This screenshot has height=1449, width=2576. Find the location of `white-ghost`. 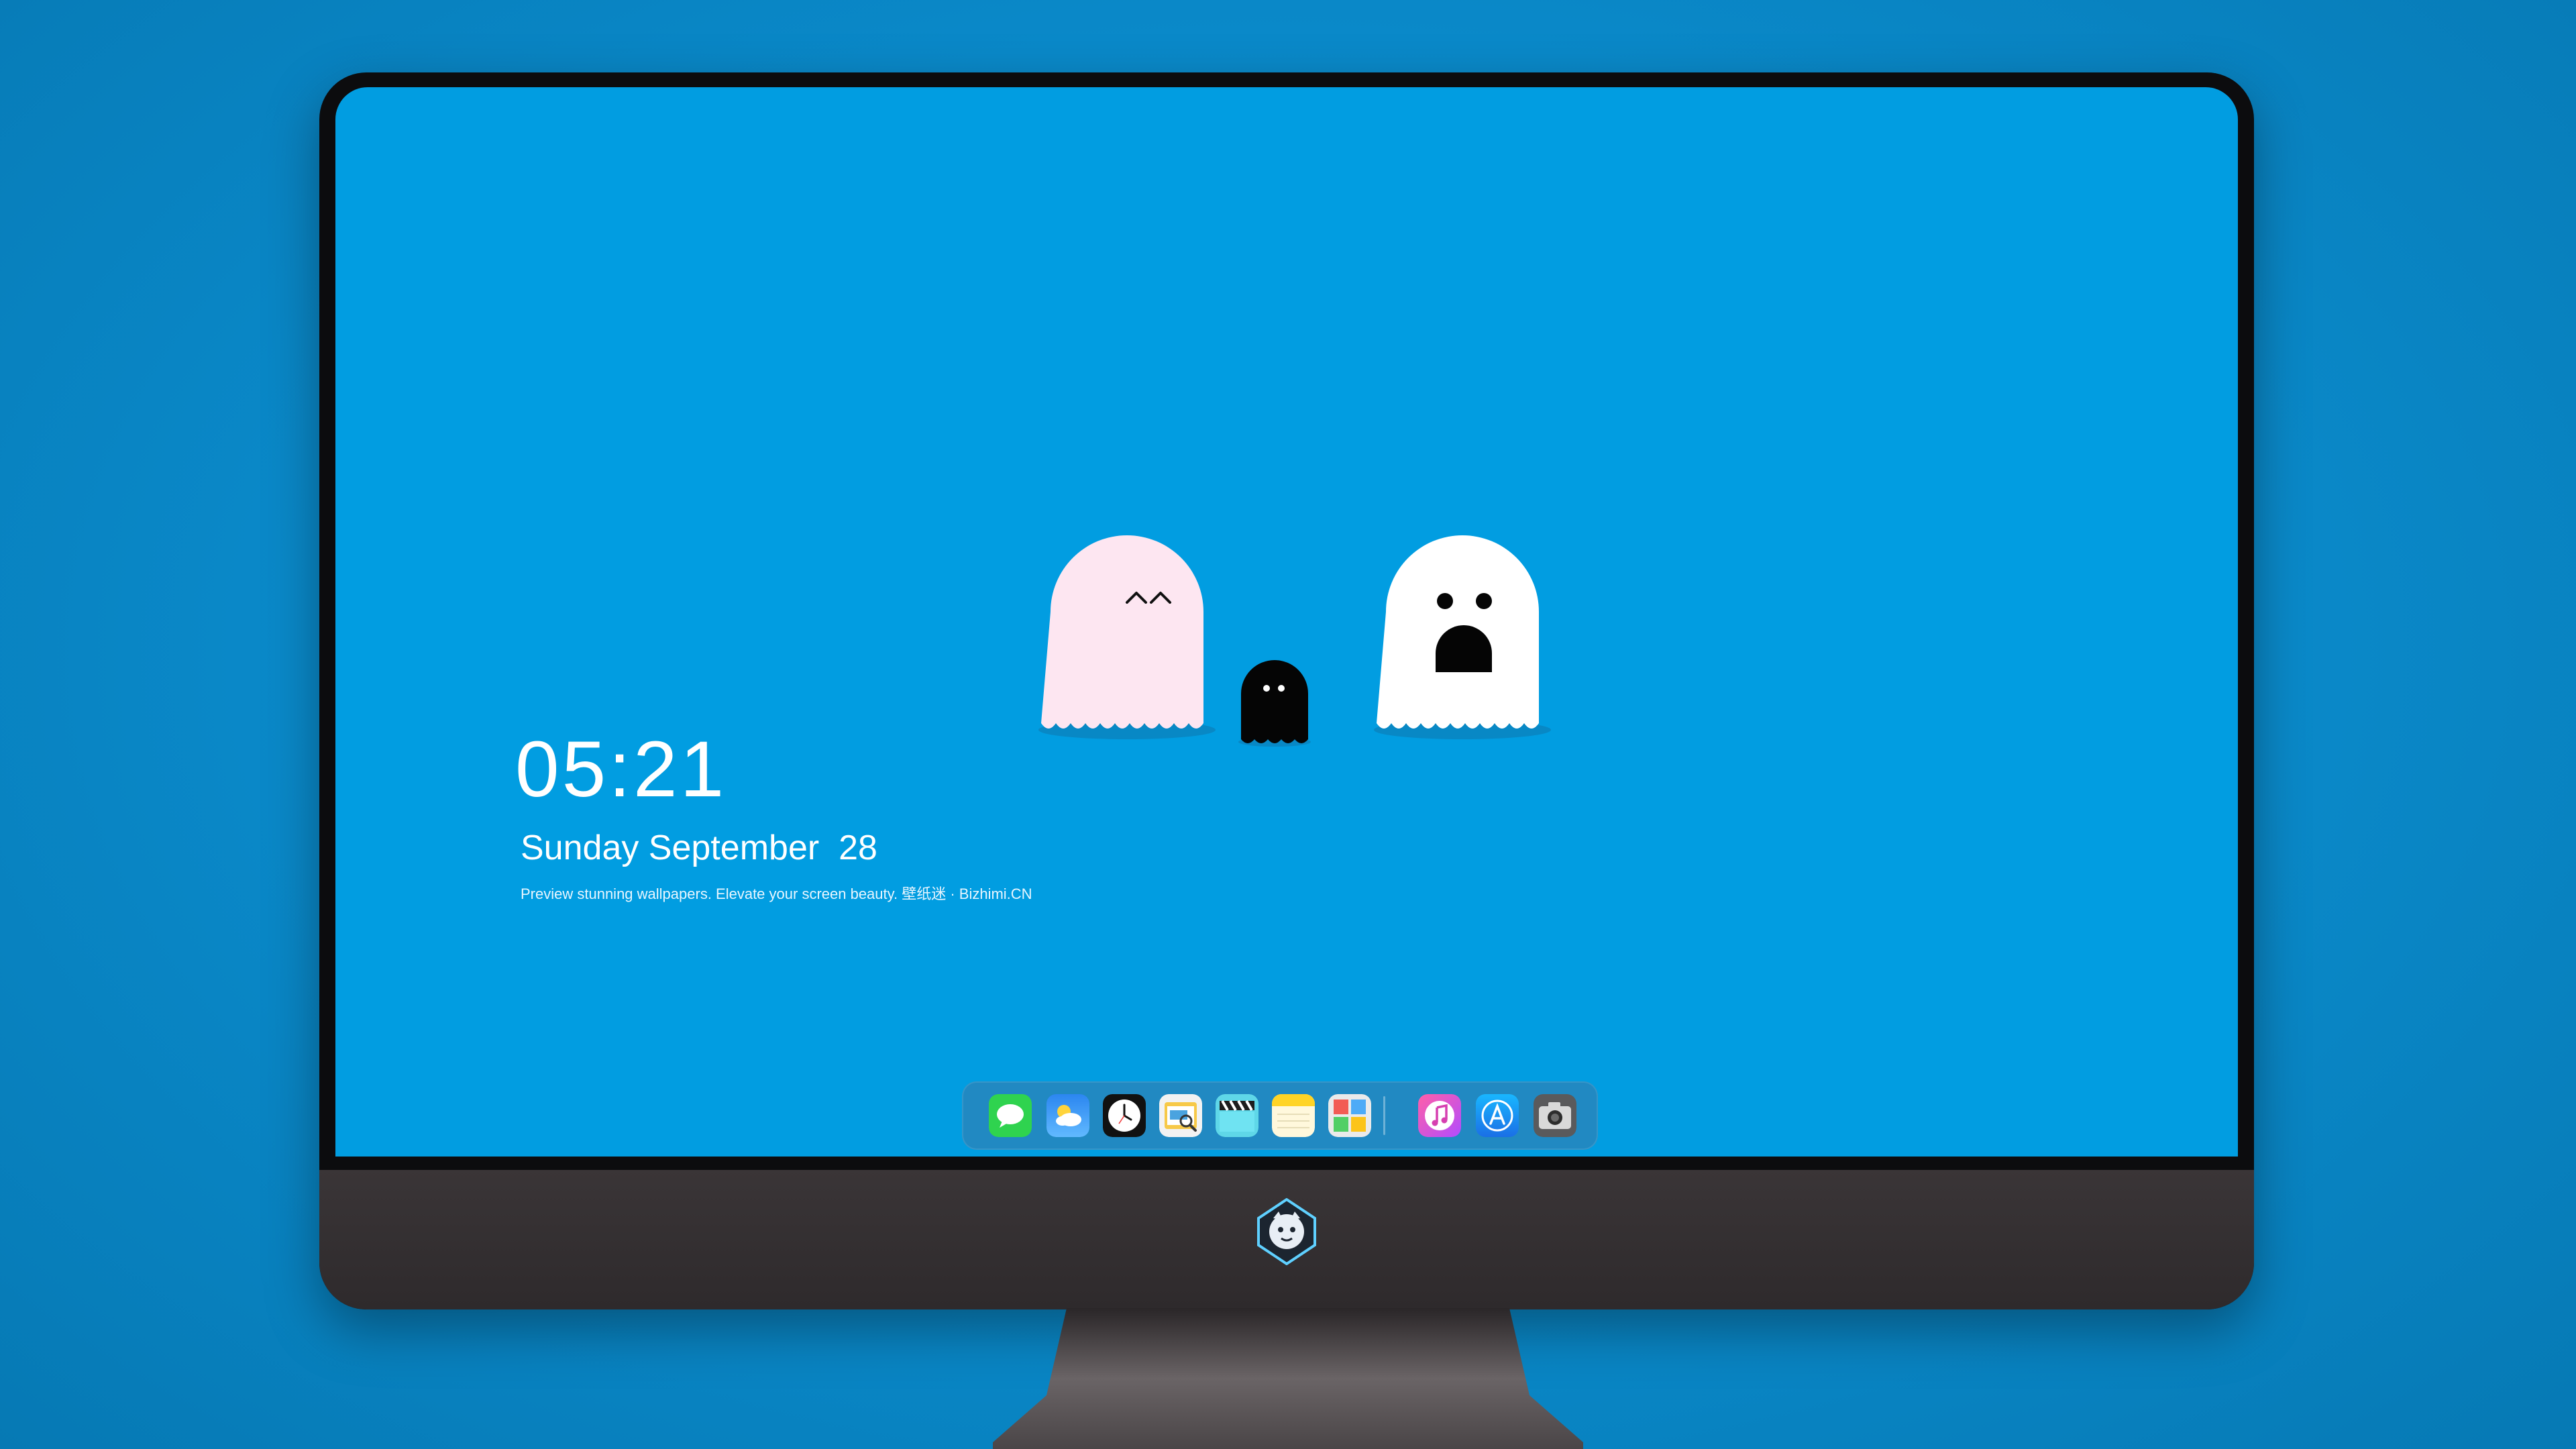

white-ghost is located at coordinates (1462, 637).